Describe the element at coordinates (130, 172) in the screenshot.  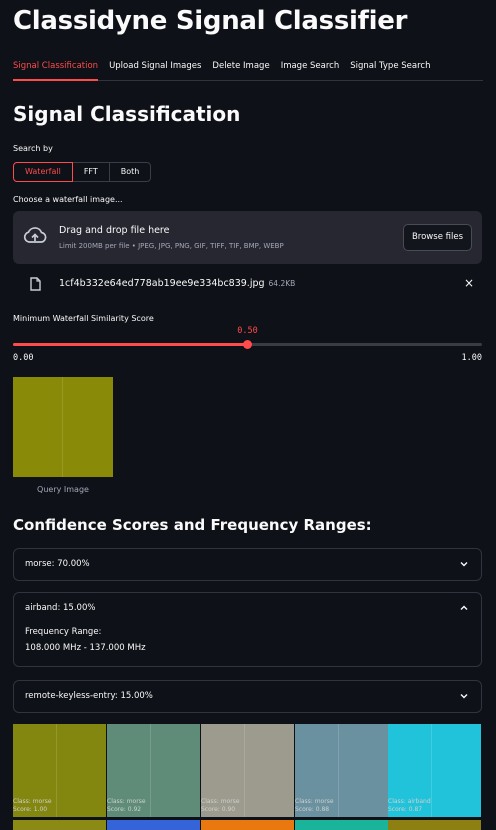
I see `both-option-button: Both` at that location.